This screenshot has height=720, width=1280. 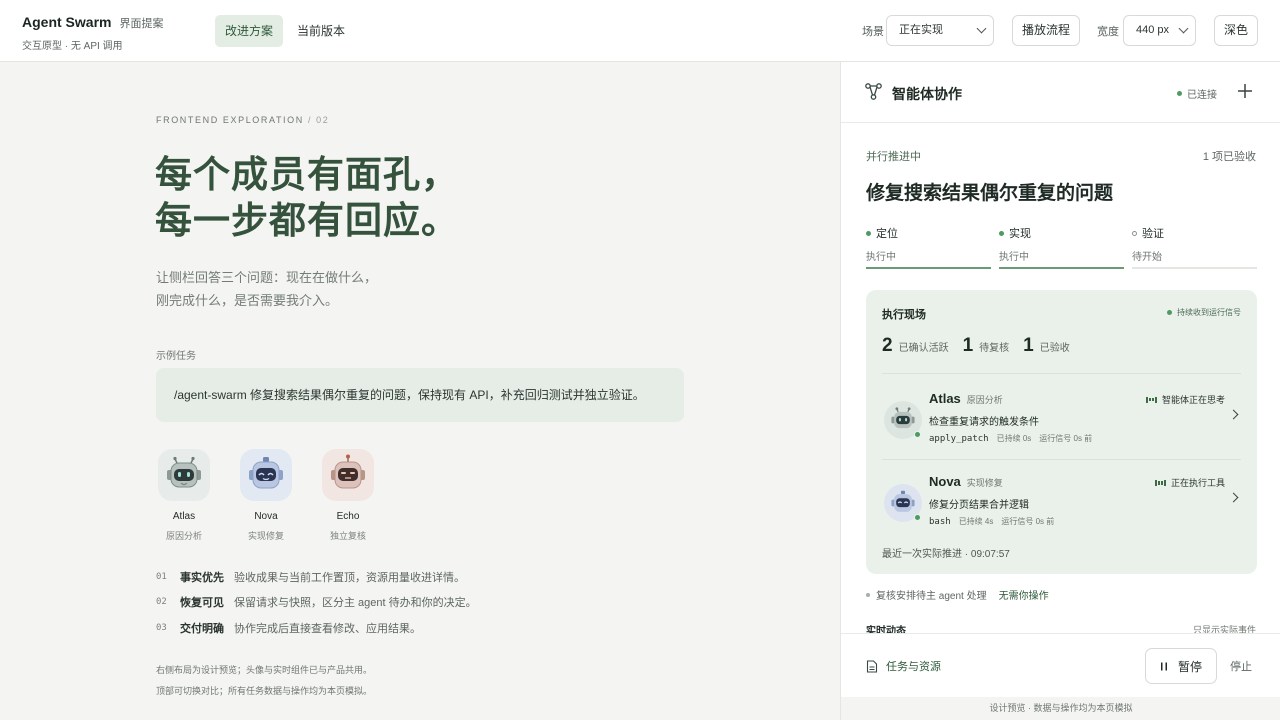 I want to click on eyebrow-text: FRONTEND EXPLORATION, so click(x=230, y=120).